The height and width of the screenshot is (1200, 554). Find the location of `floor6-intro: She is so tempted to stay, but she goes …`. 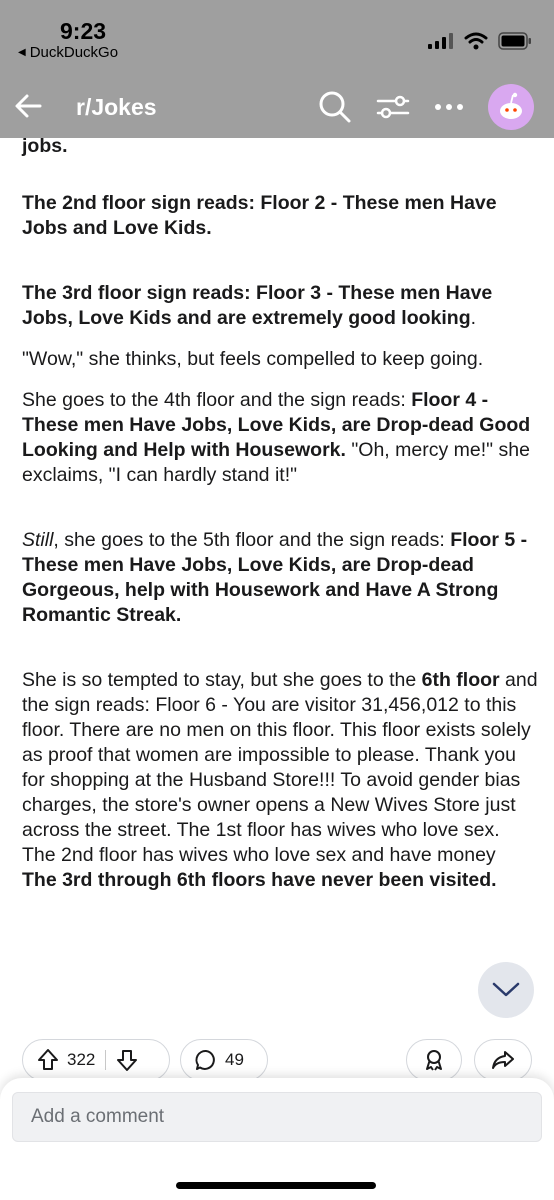

floor6-intro: She is so tempted to stay, but she goes … is located at coordinates (222, 680).